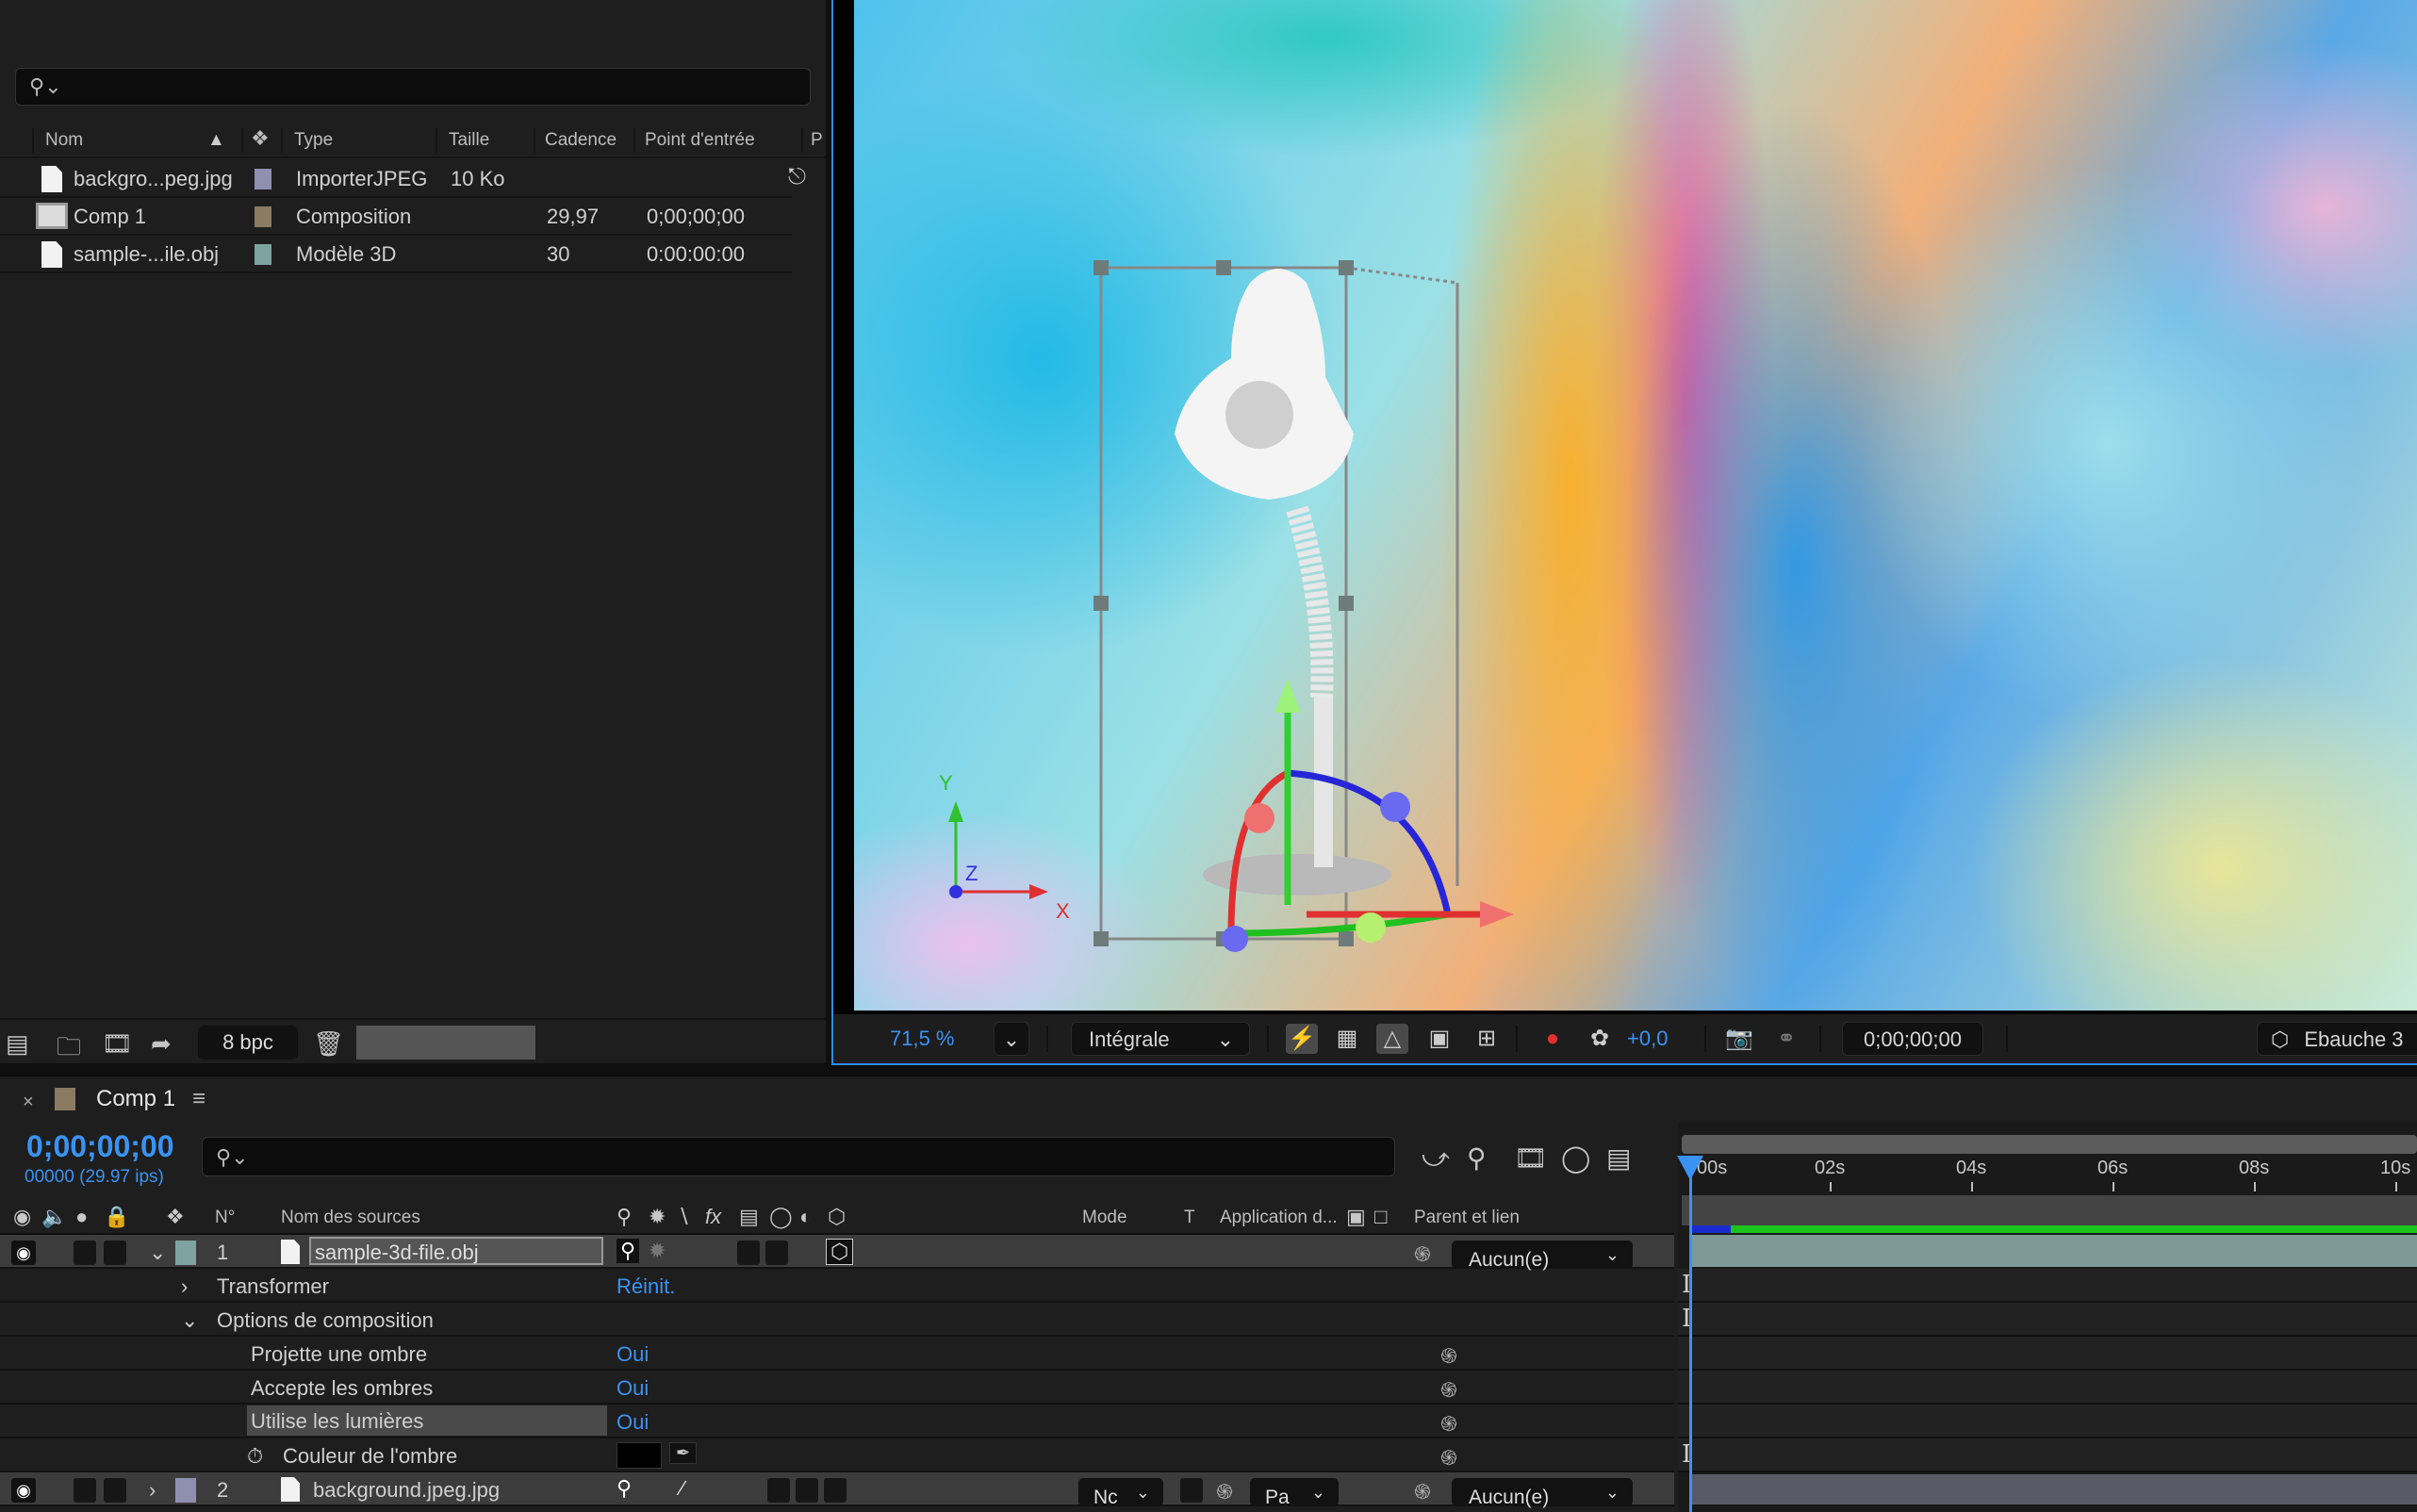  What do you see at coordinates (713, 1217) in the screenshot?
I see `effects-icon: fx` at bounding box center [713, 1217].